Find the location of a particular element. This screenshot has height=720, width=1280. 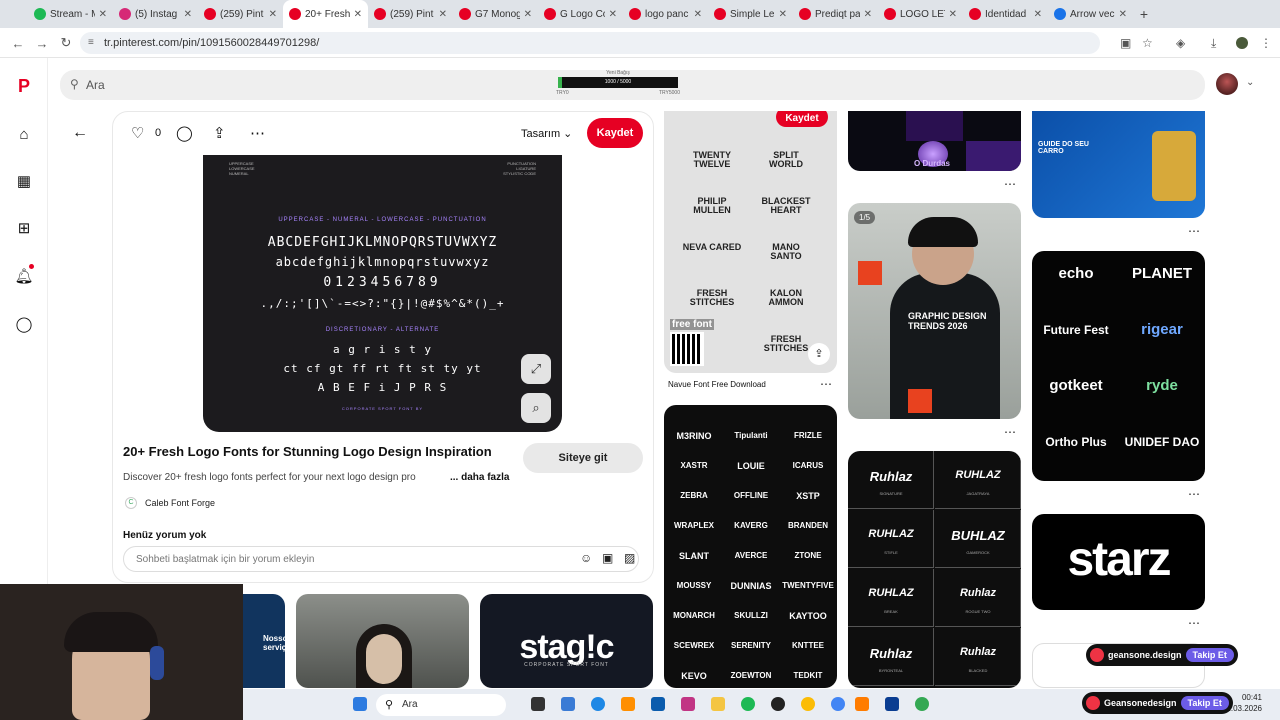

chrome-active-icon is located at coordinates (838, 704).